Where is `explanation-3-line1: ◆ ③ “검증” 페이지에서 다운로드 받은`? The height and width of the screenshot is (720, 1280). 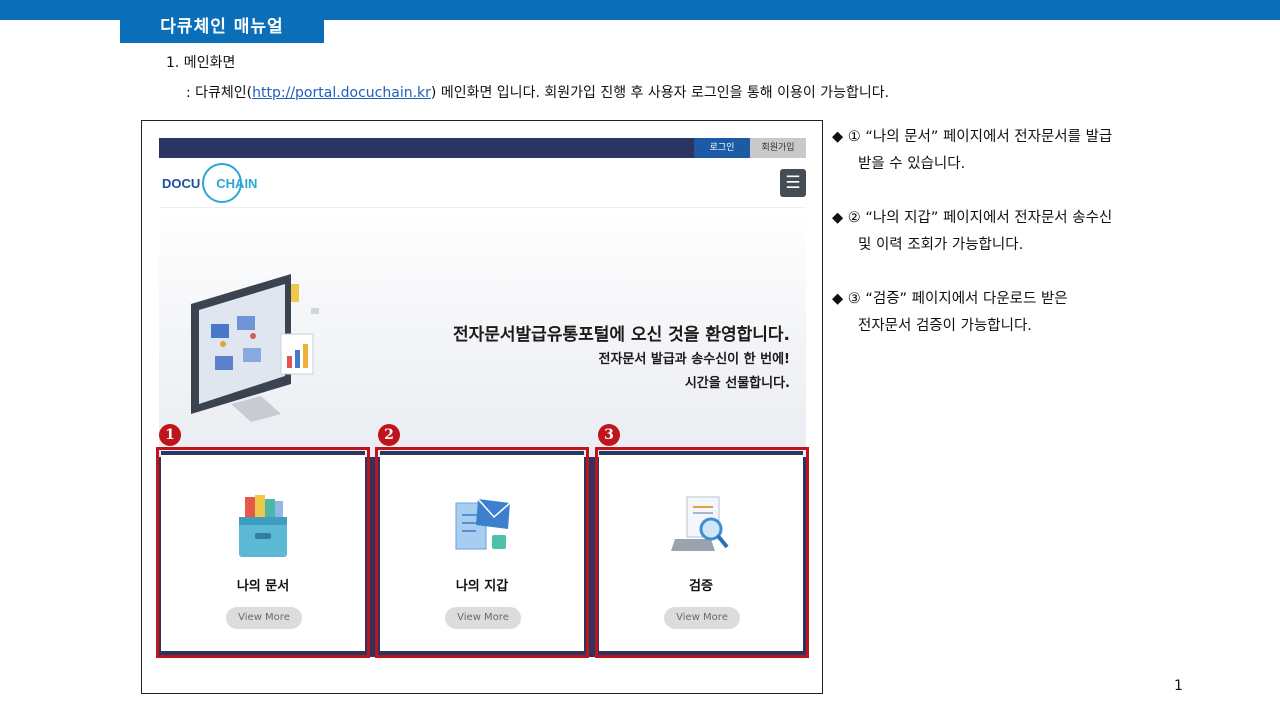 explanation-3-line1: ◆ ③ “검증” 페이지에서 다운로드 받은 is located at coordinates (950, 299).